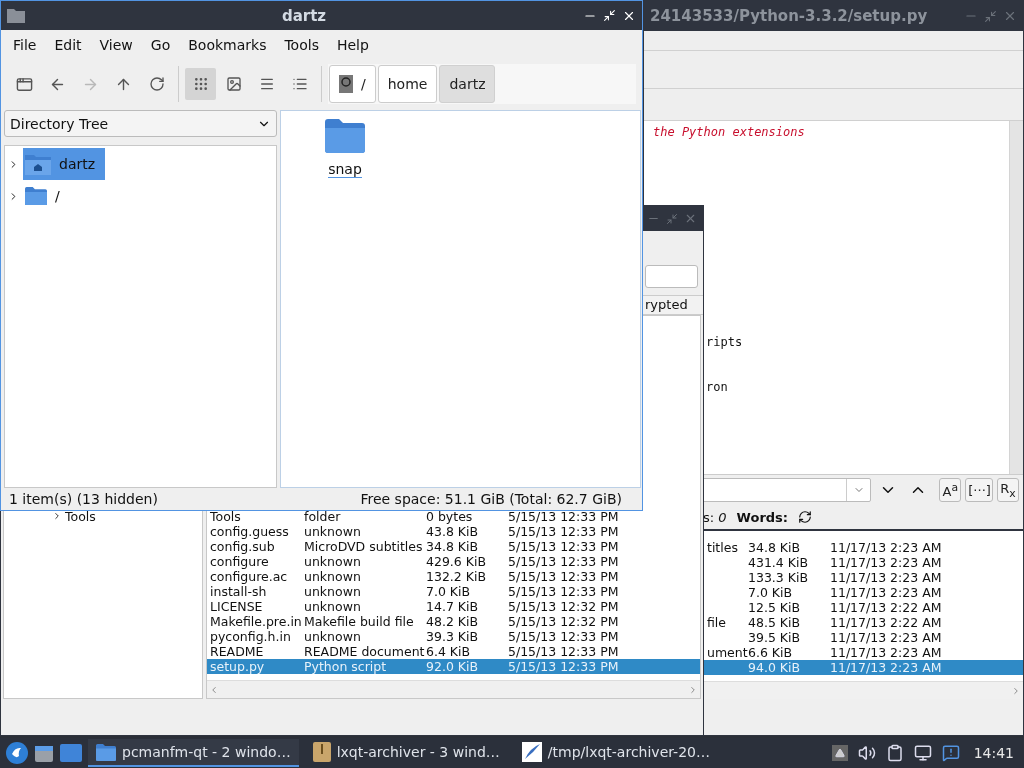  Describe the element at coordinates (242, 546) in the screenshot. I see `name-cell: config.sub` at that location.